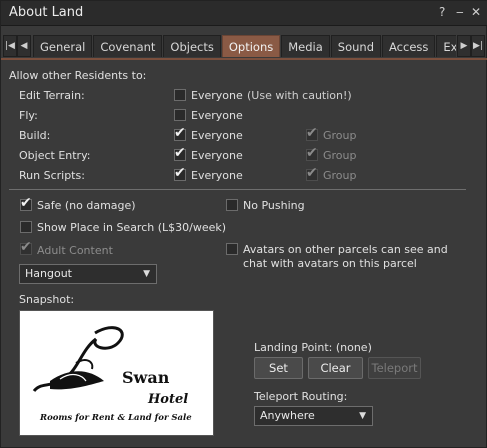  What do you see at coordinates (26, 227) in the screenshot?
I see `show-in-search-checkbox` at bounding box center [26, 227].